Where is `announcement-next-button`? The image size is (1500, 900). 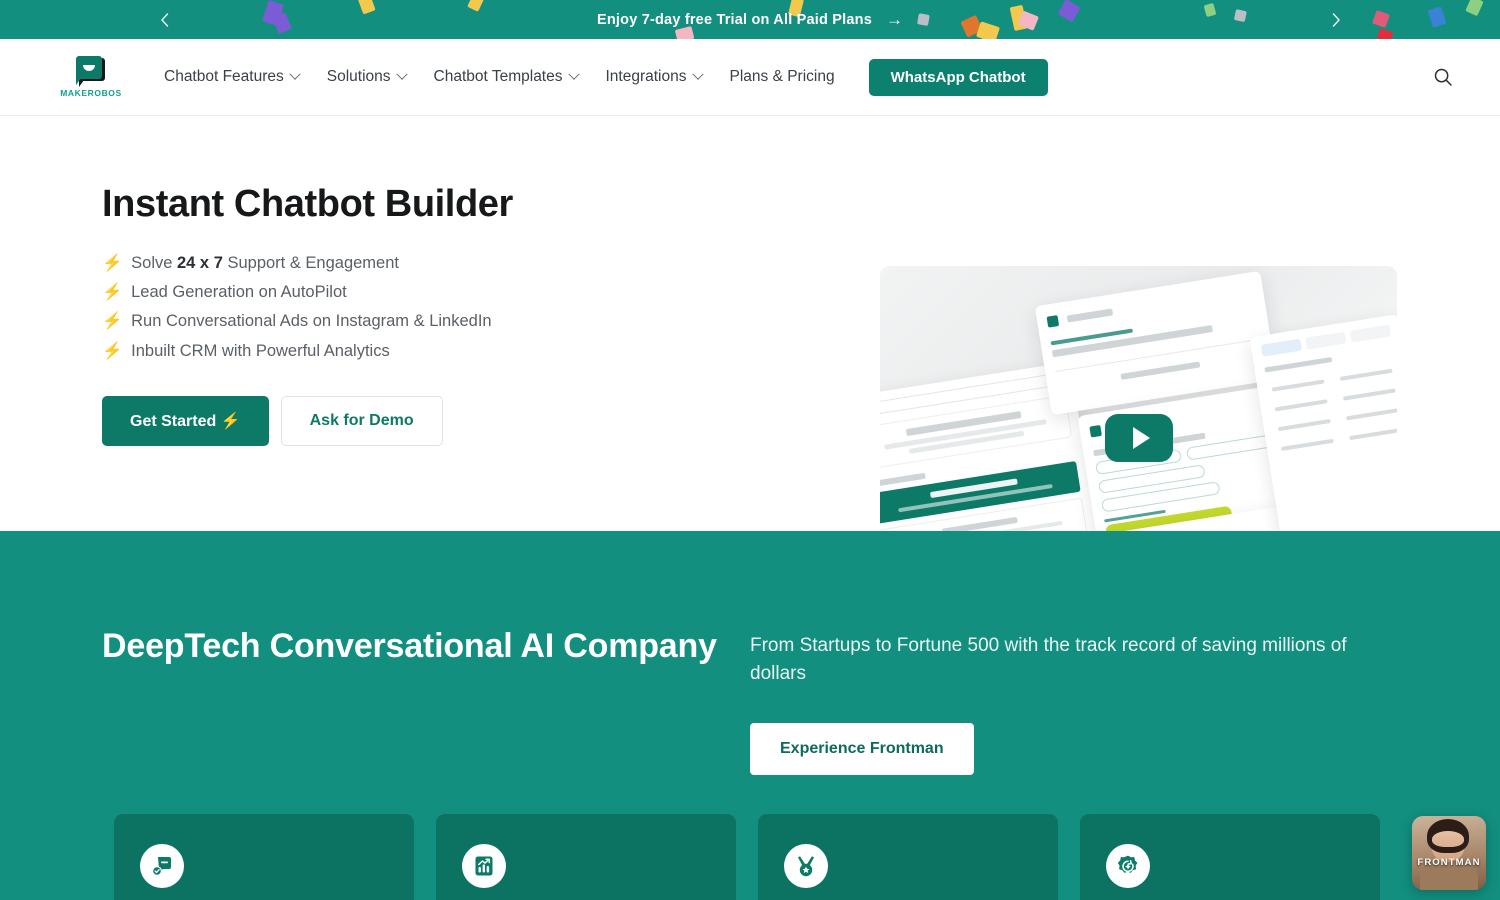 announcement-next-button is located at coordinates (1336, 20).